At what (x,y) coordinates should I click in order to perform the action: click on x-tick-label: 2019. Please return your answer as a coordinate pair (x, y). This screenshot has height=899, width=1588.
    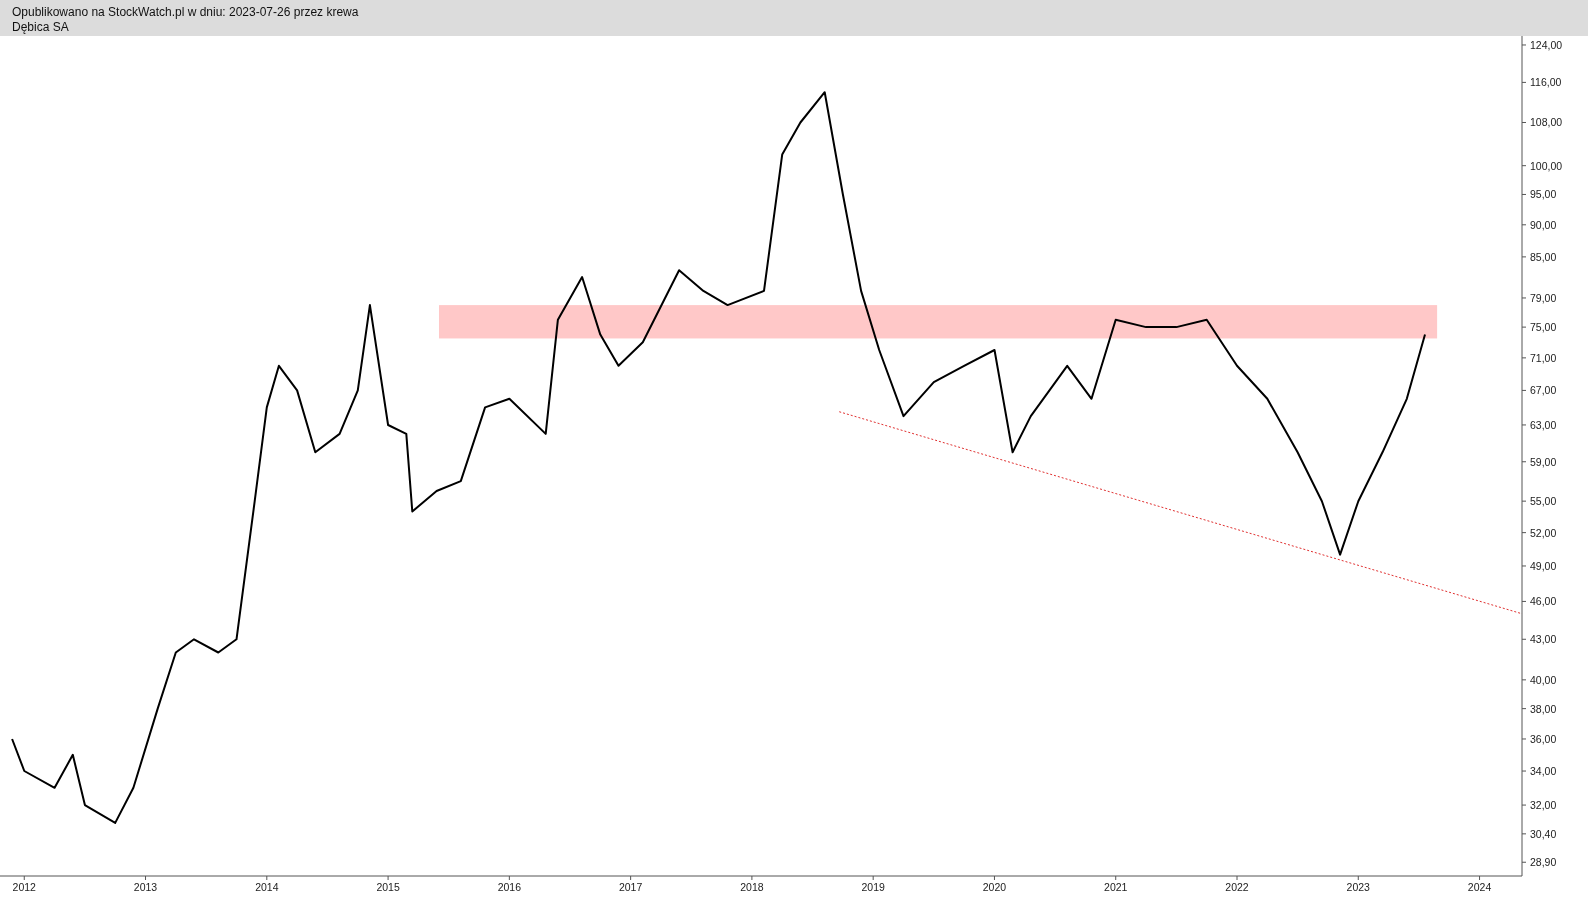
    Looking at the image, I should click on (873, 887).